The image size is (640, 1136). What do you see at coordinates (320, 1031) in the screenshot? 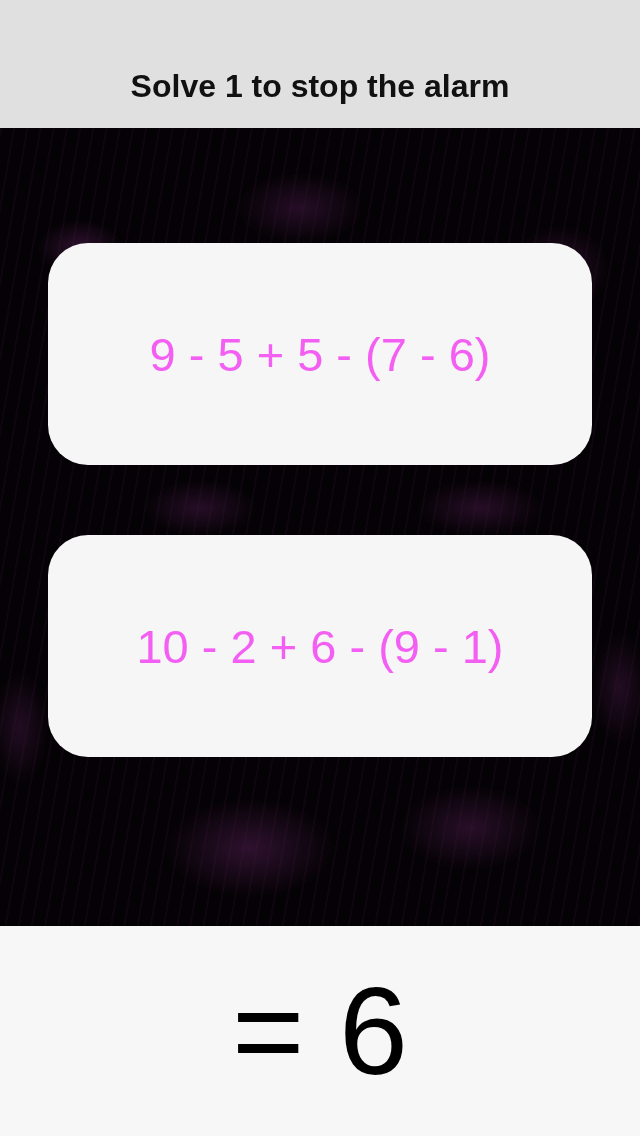
I see `target-value: = 6` at bounding box center [320, 1031].